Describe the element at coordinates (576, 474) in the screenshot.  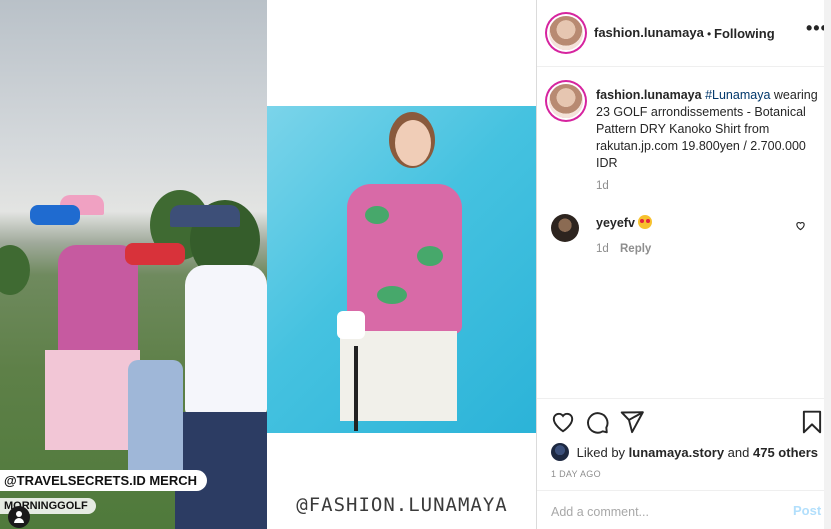
I see `post-age: 1 DAY AGO` at that location.